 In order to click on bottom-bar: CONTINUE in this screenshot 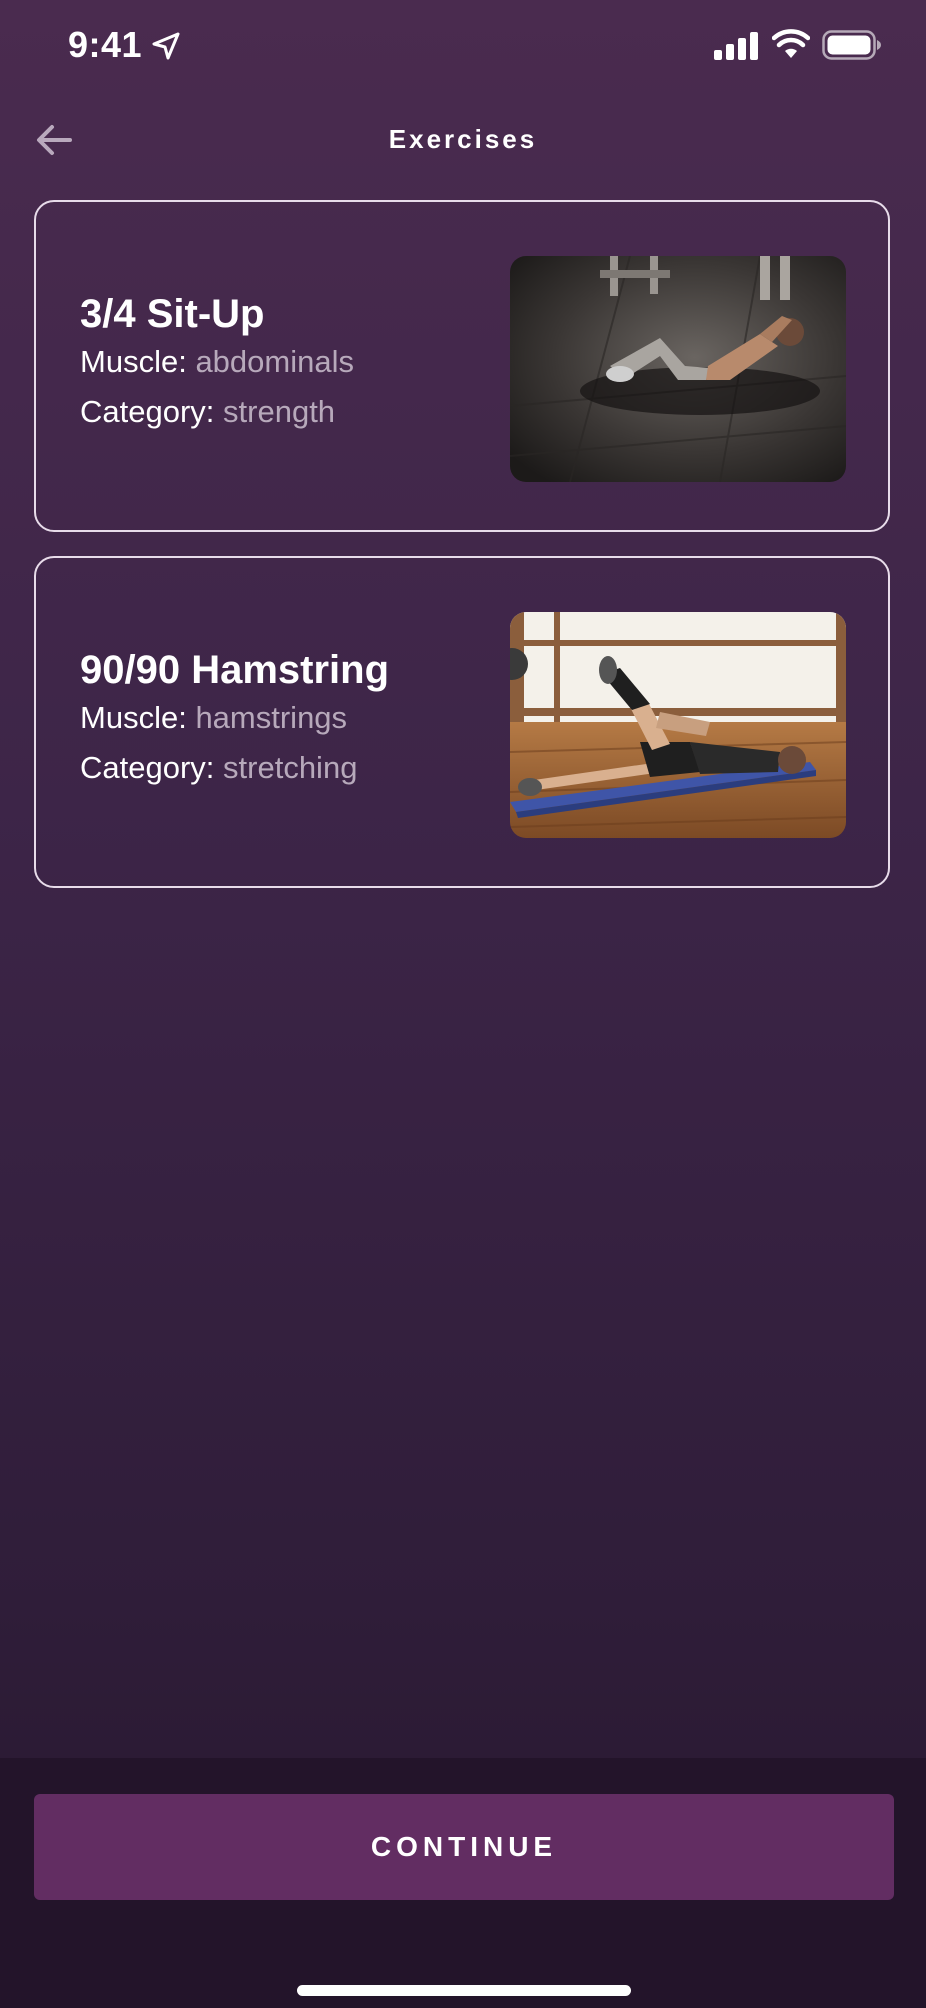, I will do `click(463, 1883)`.